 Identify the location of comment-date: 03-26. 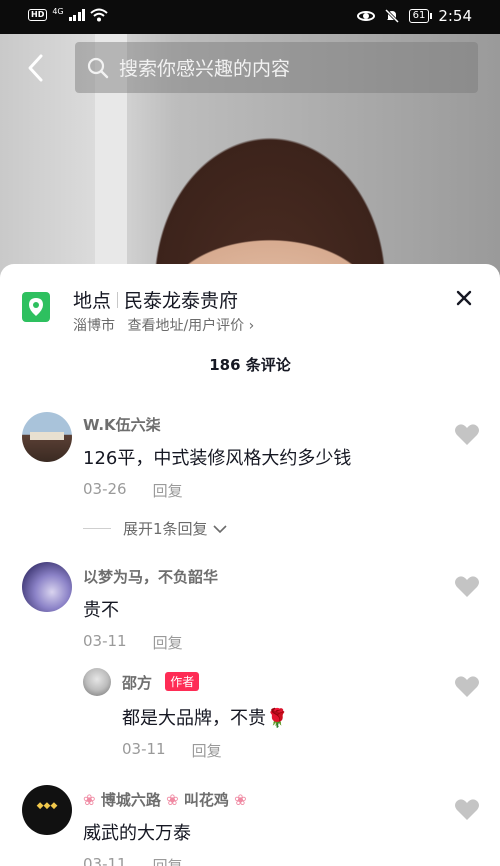
(105, 489).